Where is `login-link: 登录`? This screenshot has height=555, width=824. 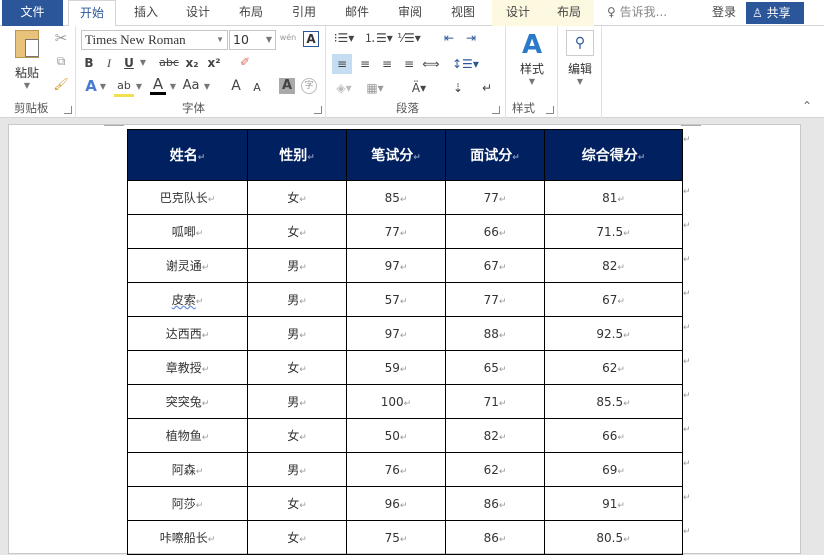 login-link: 登录 is located at coordinates (724, 13).